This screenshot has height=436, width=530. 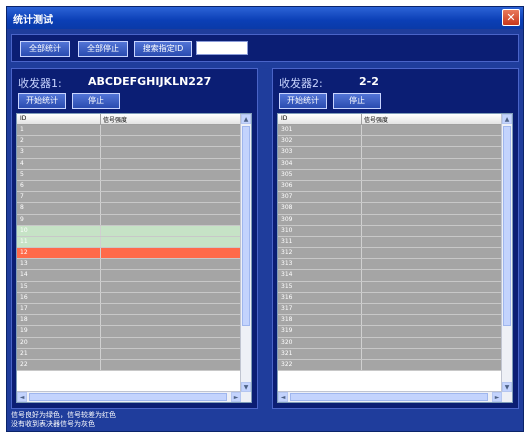 I want to click on table-row: 4, so click(x=129, y=164).